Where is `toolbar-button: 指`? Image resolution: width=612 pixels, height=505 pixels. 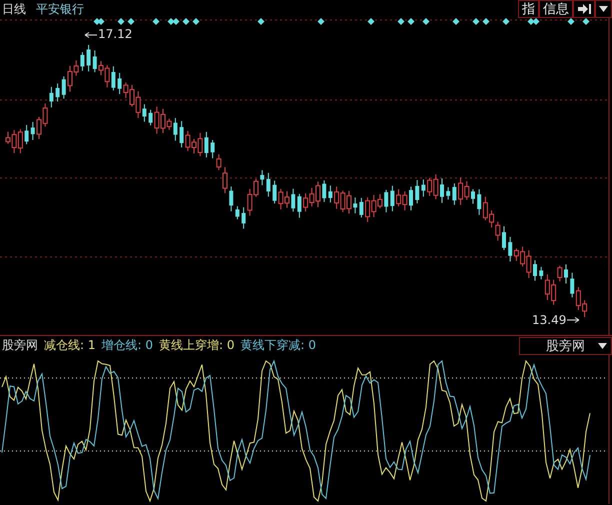 toolbar-button: 指 is located at coordinates (528, 9).